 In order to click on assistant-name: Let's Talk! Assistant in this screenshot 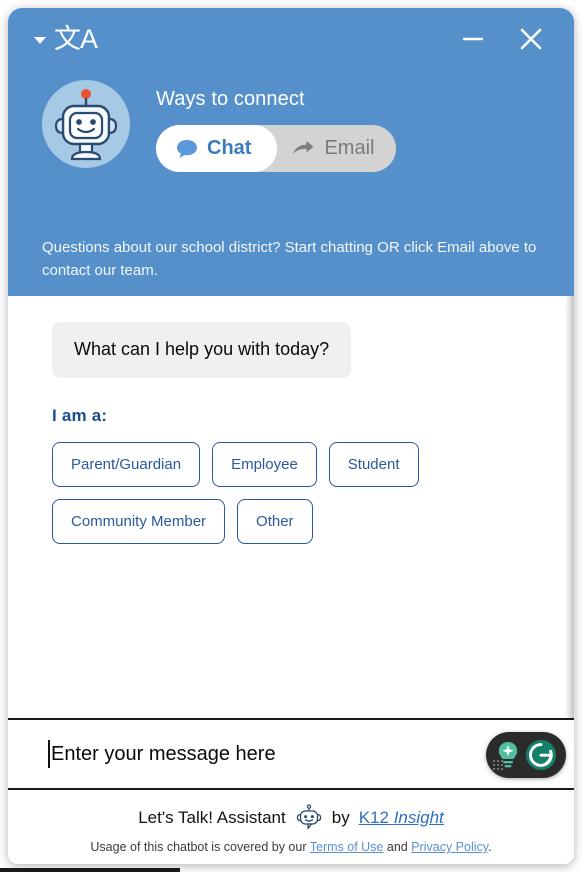, I will do `click(212, 817)`.